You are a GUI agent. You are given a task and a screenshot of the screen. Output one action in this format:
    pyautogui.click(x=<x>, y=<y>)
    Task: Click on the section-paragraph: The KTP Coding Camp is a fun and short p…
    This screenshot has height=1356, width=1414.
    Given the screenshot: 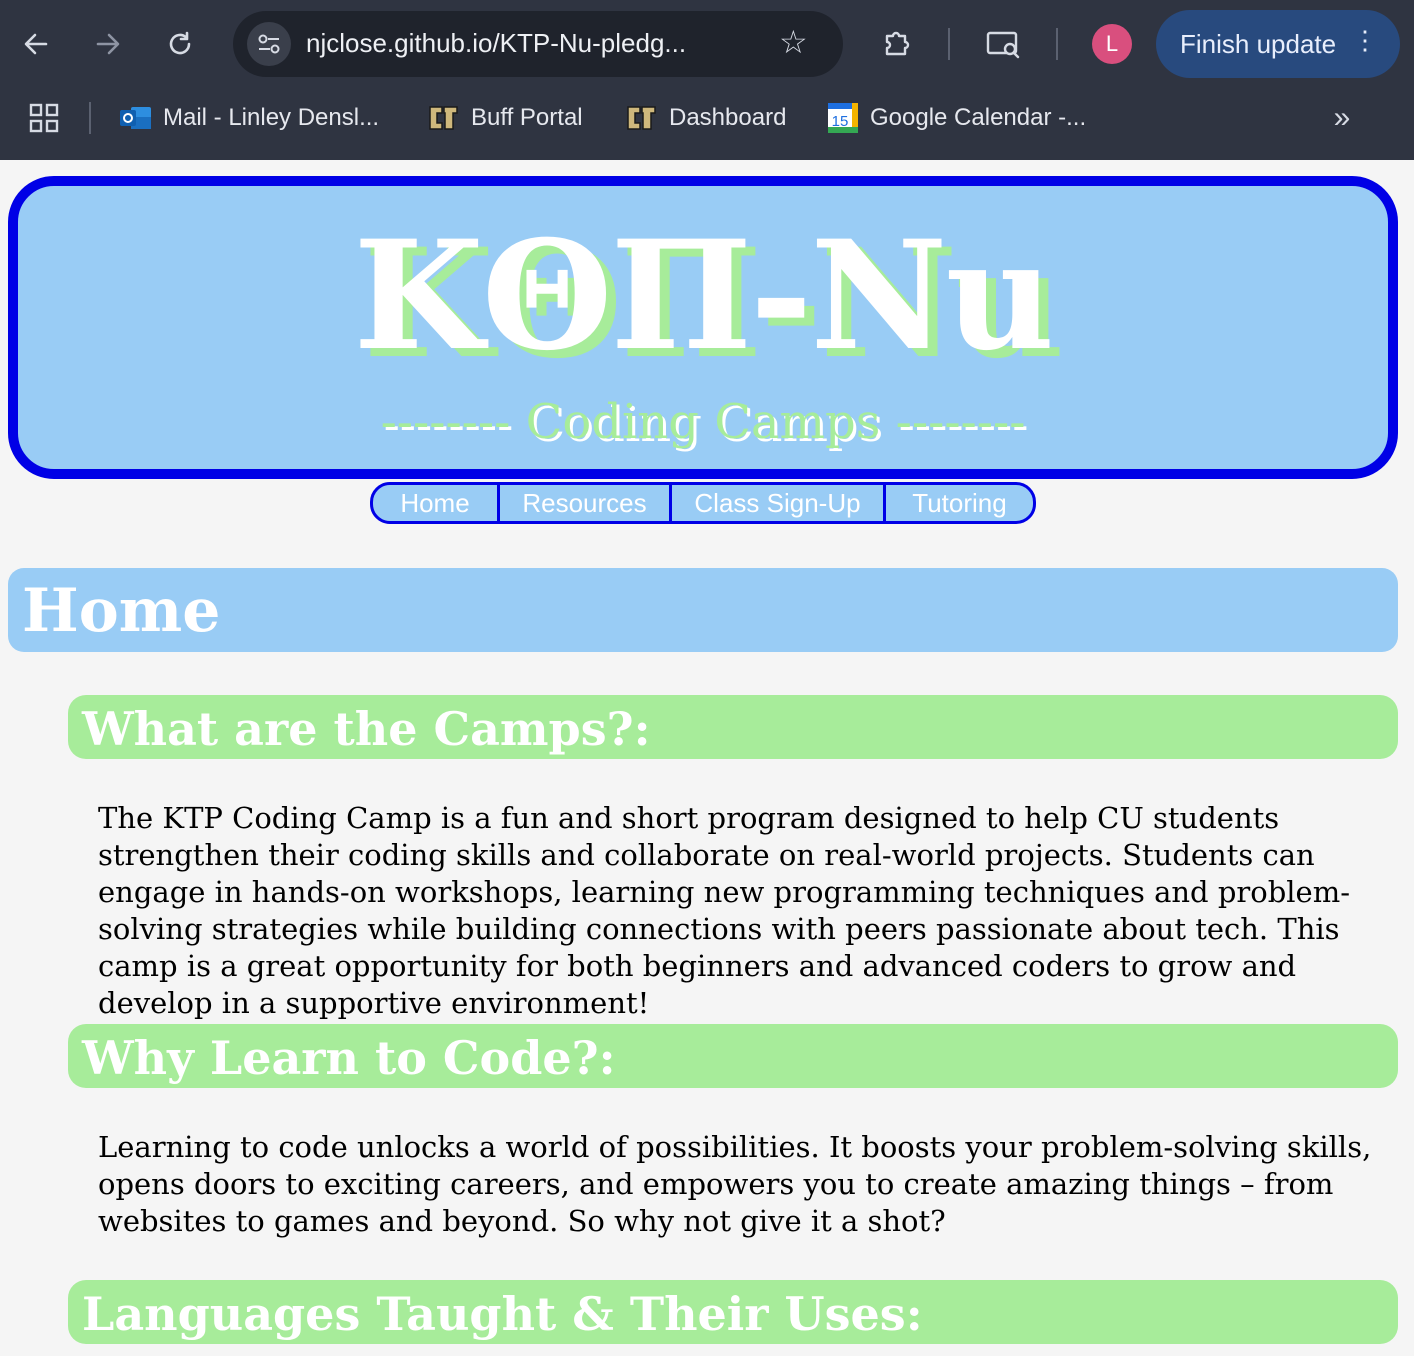 What is the action you would take?
    pyautogui.click(x=724, y=910)
    